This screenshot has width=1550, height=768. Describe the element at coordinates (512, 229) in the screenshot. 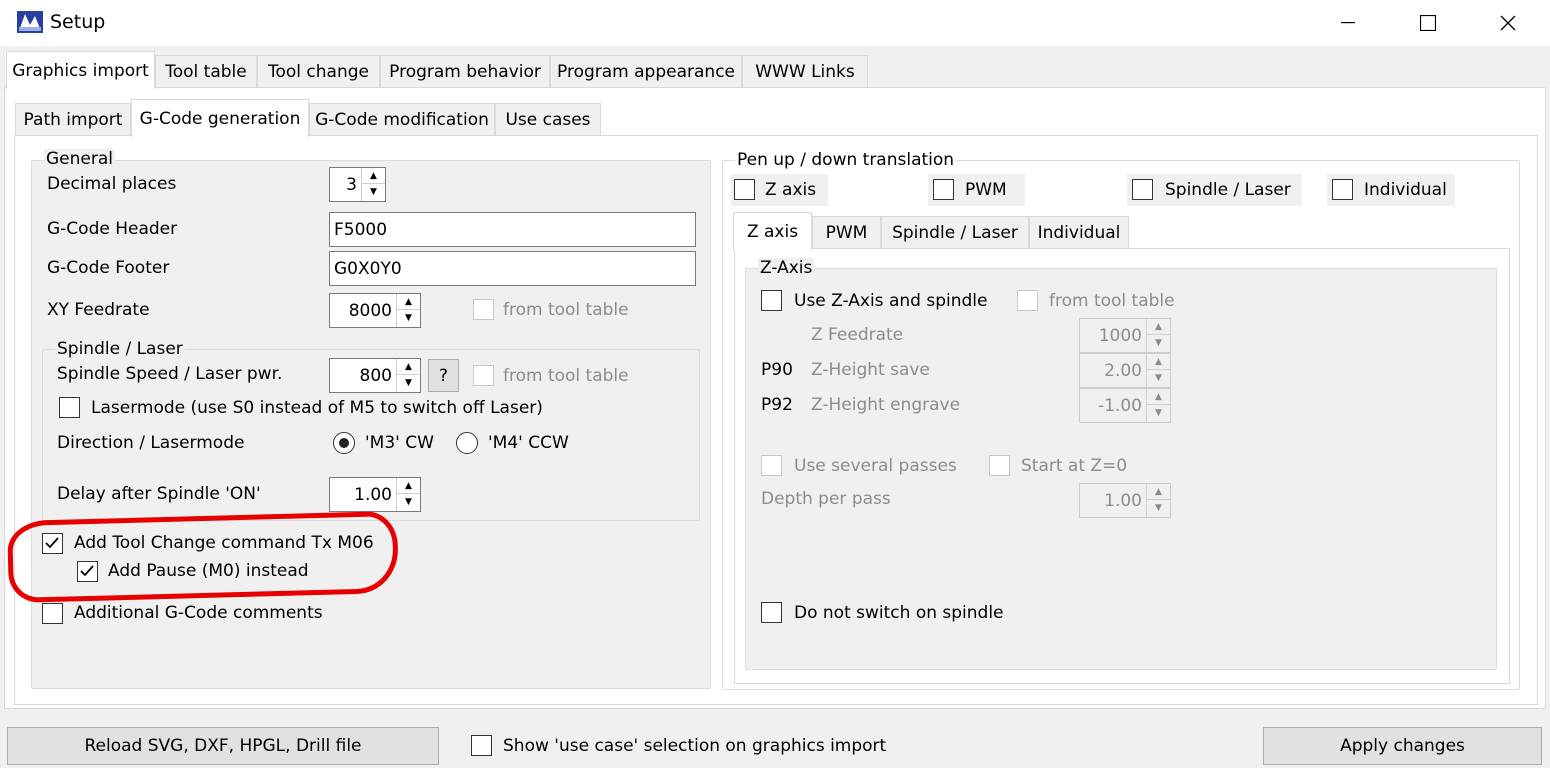

I see `gcode-header-input: F5000` at that location.